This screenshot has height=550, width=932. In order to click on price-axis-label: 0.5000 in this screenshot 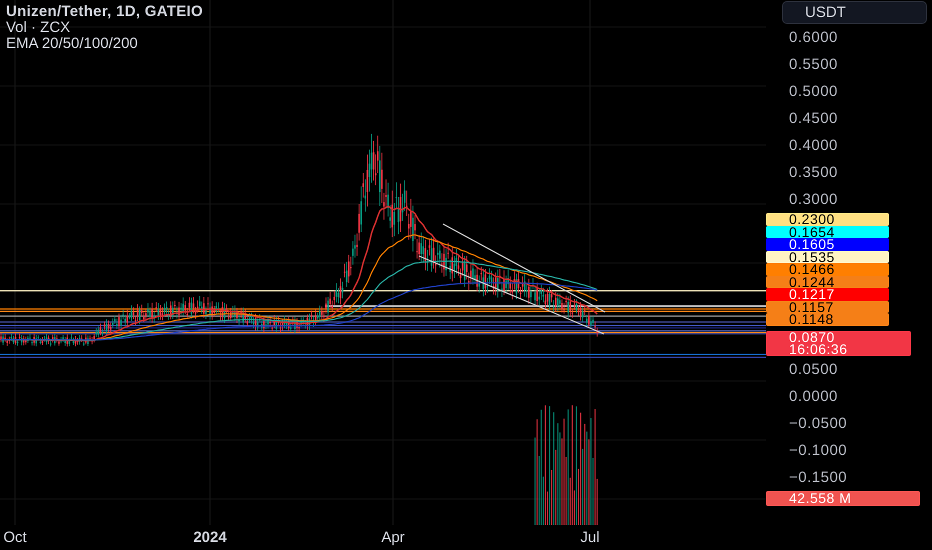, I will do `click(813, 92)`.